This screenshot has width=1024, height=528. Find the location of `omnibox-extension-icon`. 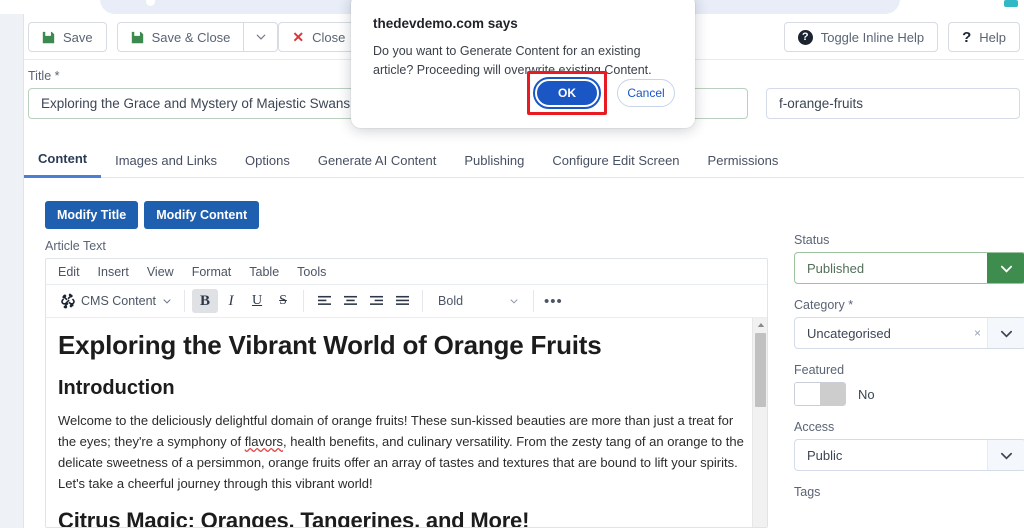

omnibox-extension-icon is located at coordinates (1011, 3).